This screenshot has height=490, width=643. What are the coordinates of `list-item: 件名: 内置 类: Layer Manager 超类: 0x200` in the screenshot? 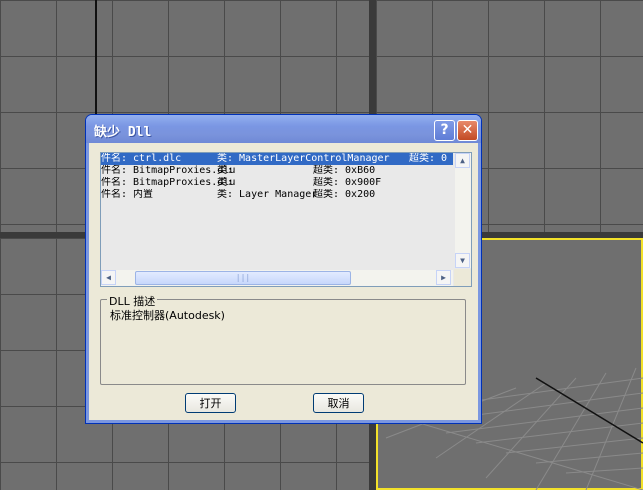 It's located at (277, 195).